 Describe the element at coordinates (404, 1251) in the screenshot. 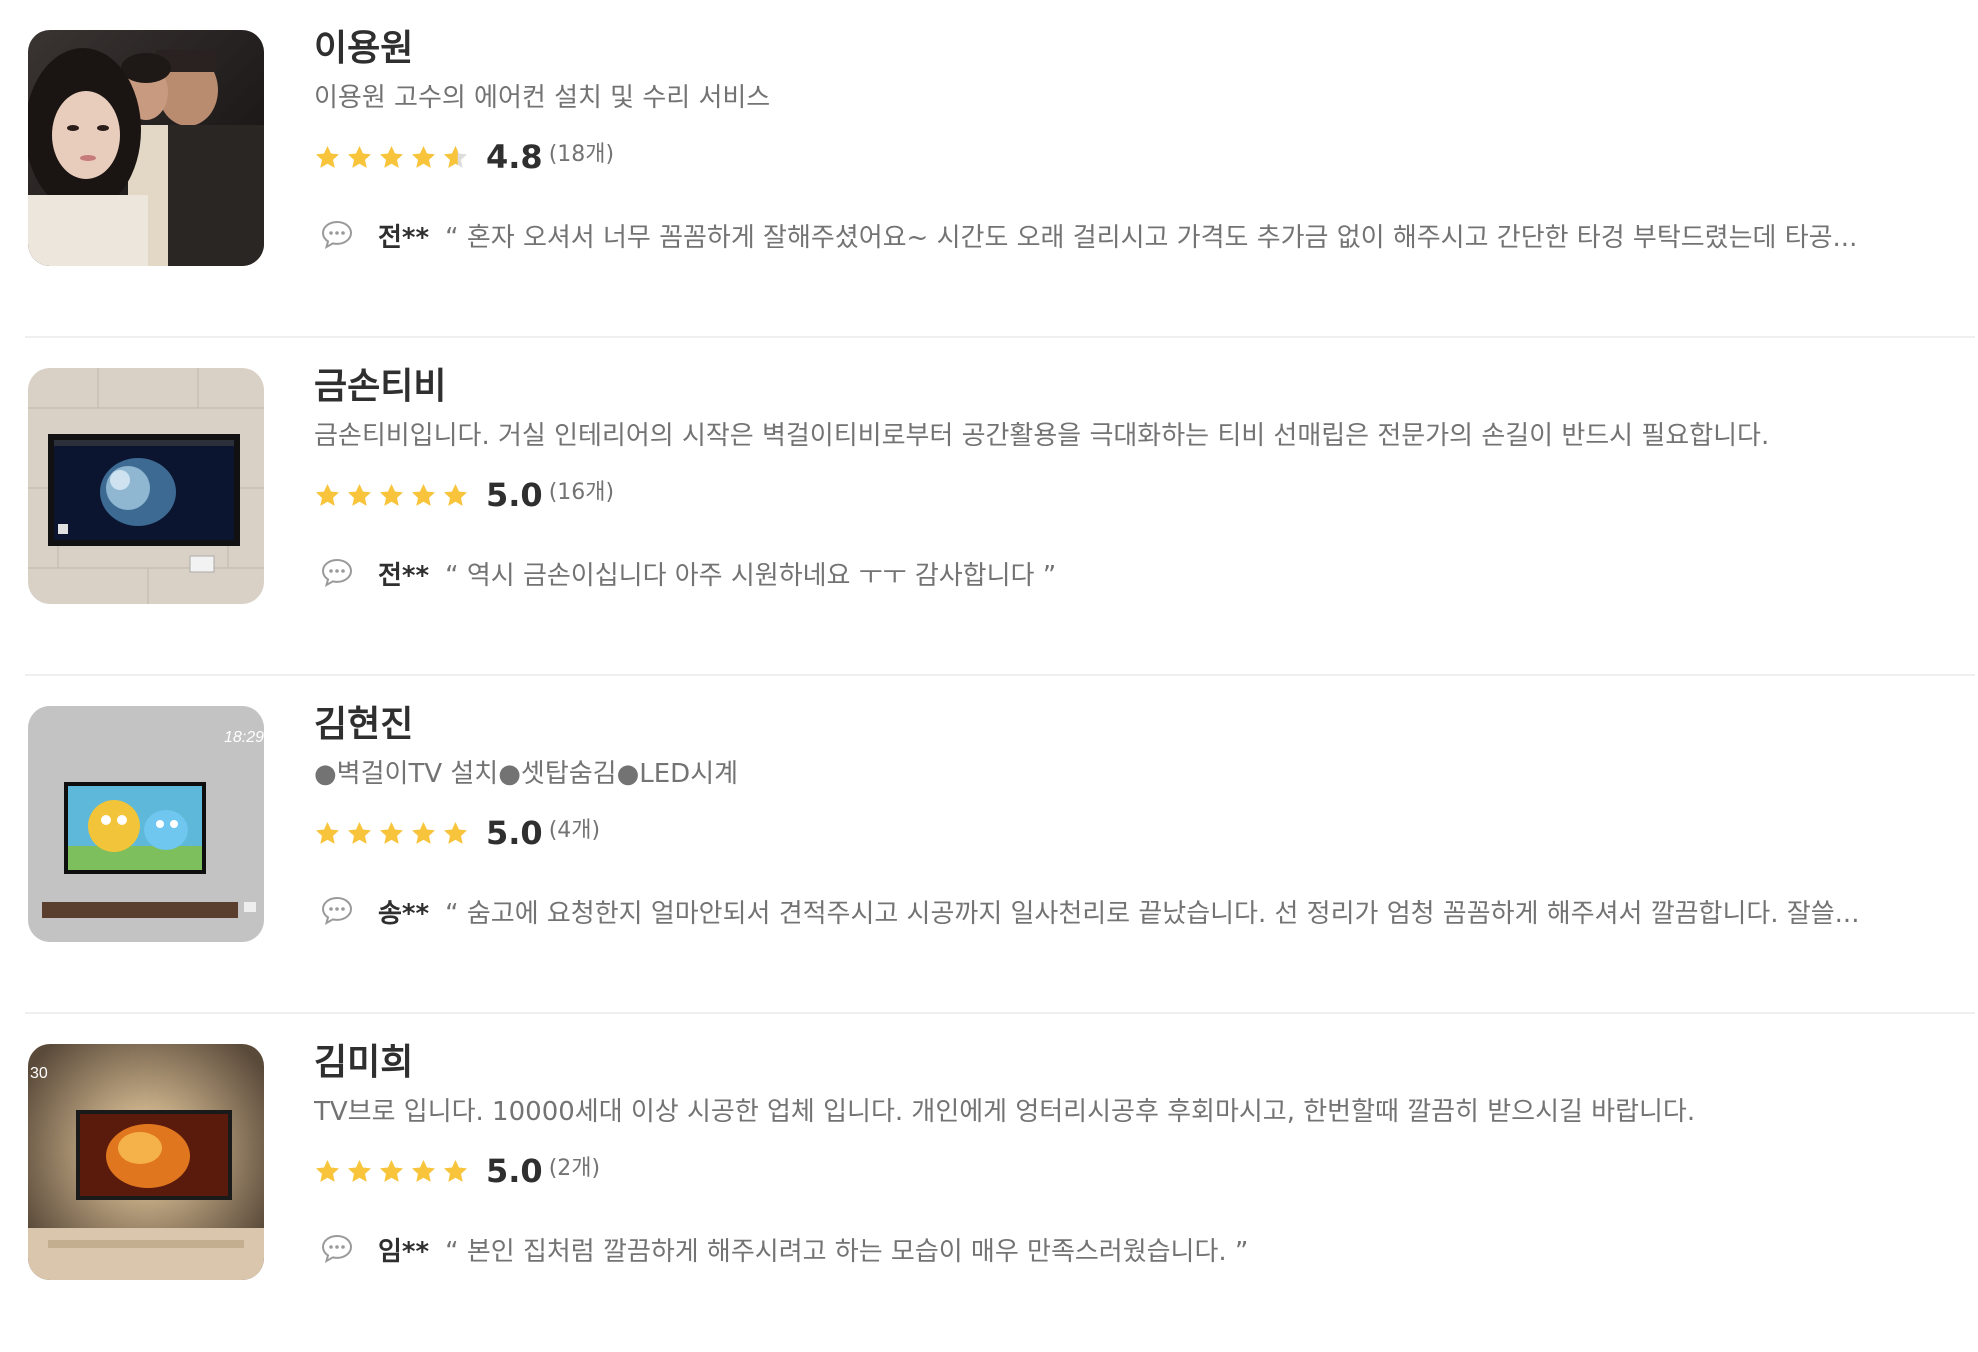

I see `reviewer-name: 임**` at that location.